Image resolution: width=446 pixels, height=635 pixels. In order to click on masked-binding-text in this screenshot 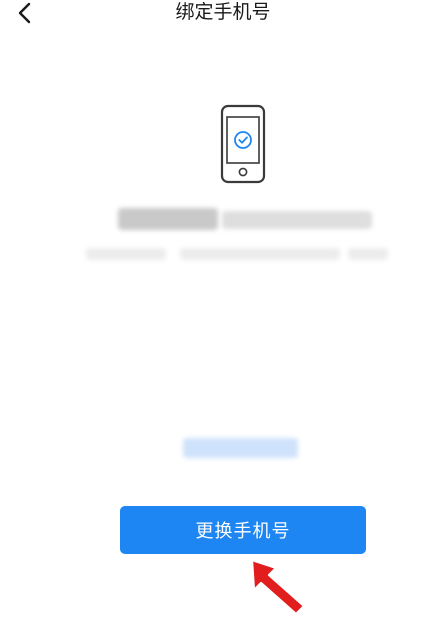, I will do `click(297, 220)`.